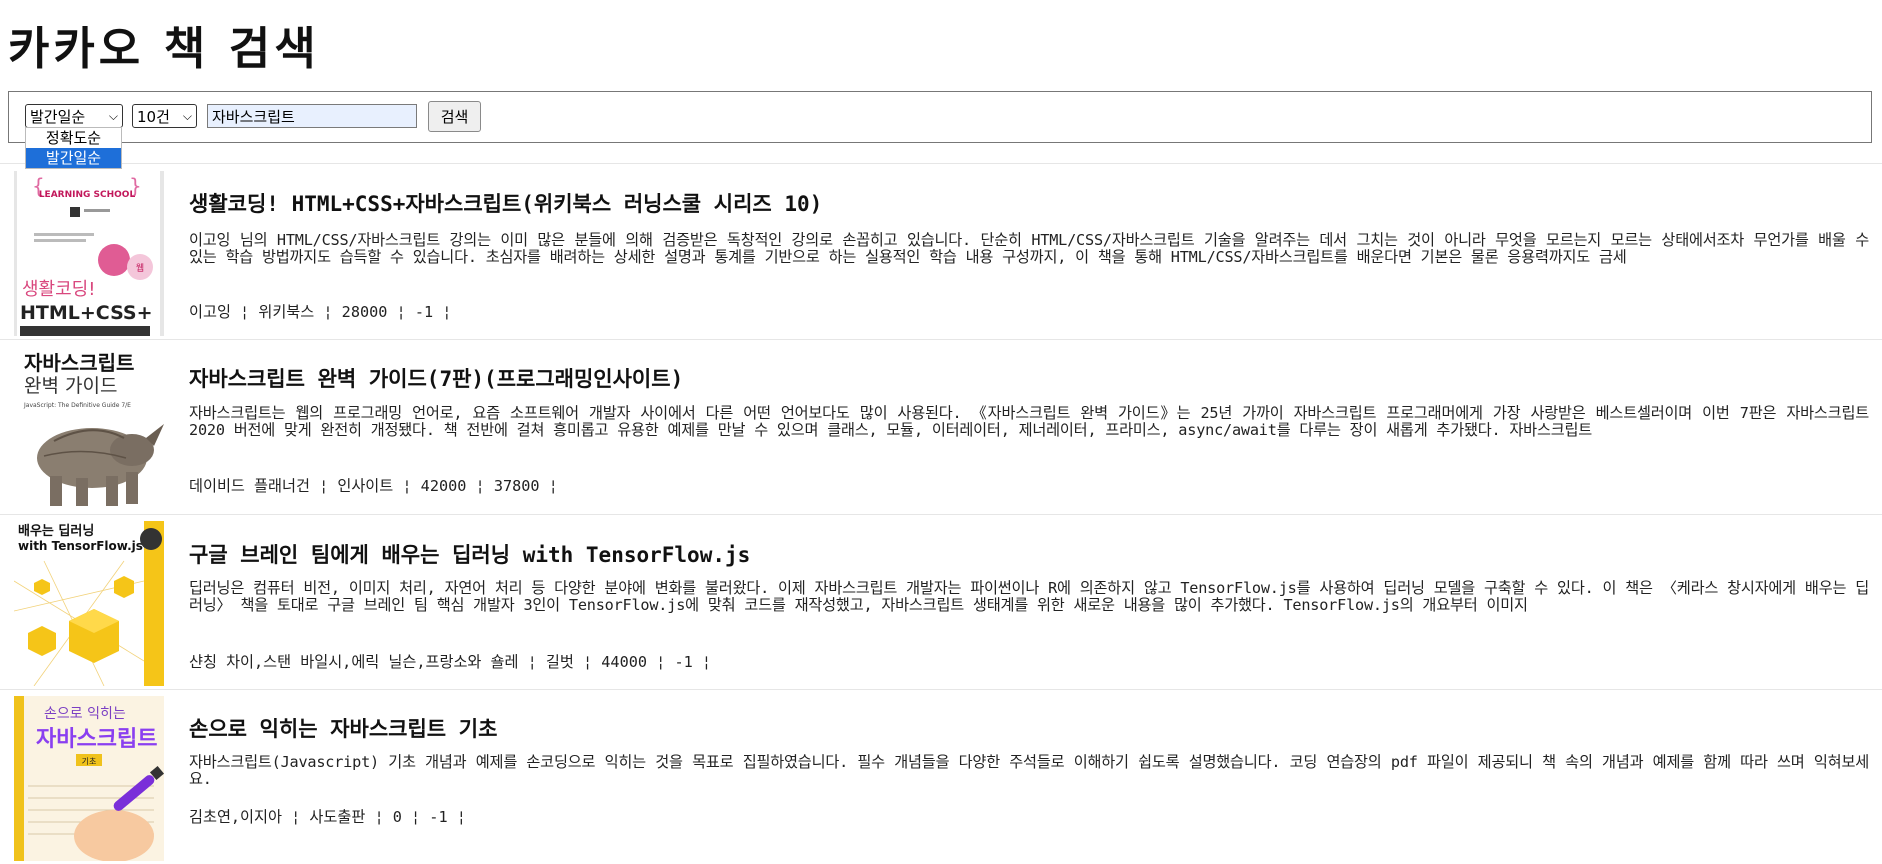  I want to click on sort-option-date: 발간일순, so click(73, 158).